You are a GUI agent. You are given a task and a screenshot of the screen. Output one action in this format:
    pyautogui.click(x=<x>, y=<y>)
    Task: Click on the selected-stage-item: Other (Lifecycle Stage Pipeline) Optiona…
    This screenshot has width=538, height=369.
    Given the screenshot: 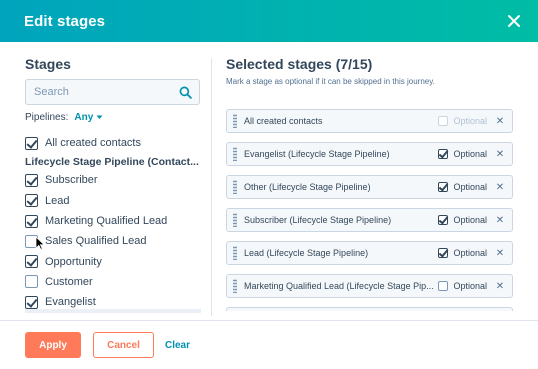 What is the action you would take?
    pyautogui.click(x=369, y=187)
    